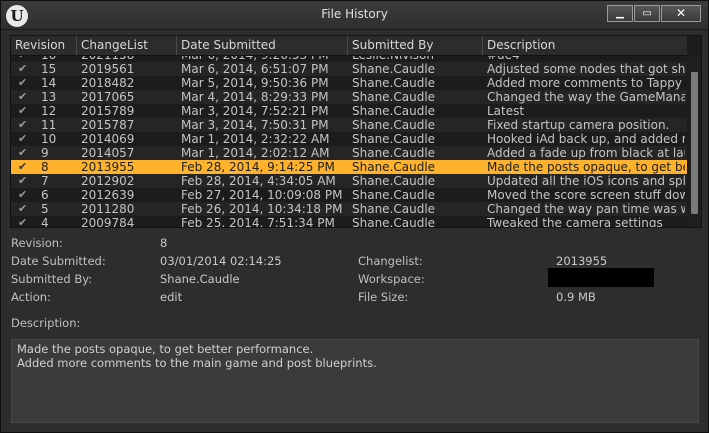 The height and width of the screenshot is (433, 709). Describe the element at coordinates (127, 45) in the screenshot. I see `column-header-changelist: ChangeList` at that location.